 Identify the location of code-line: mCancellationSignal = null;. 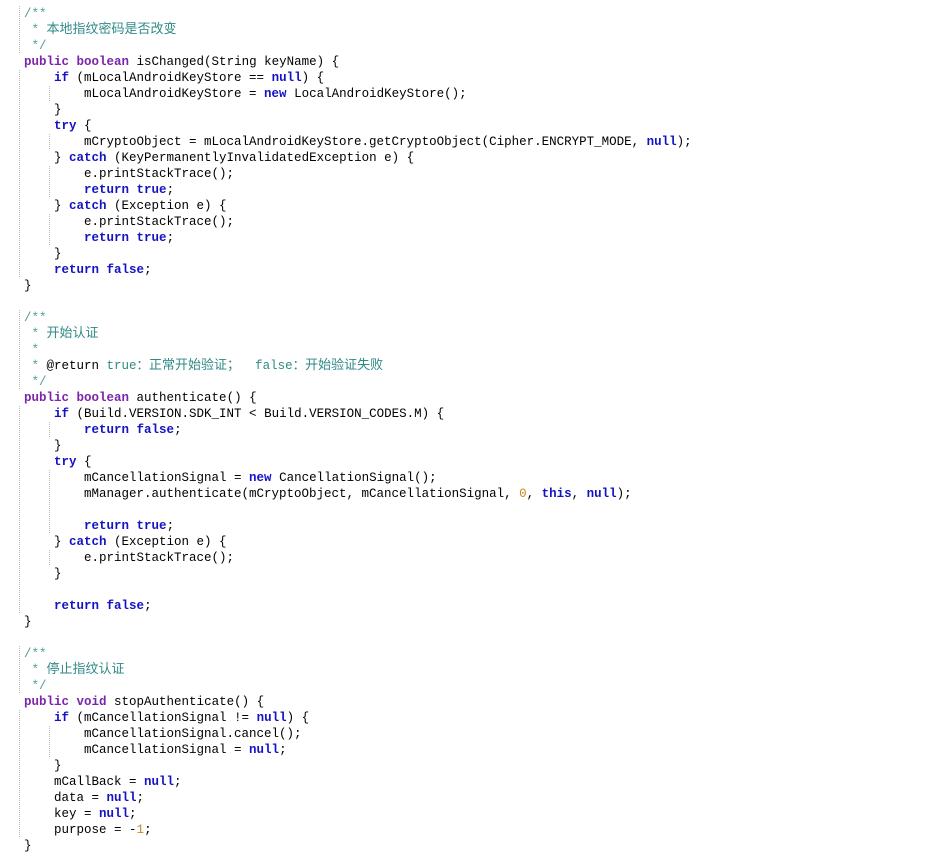
(470, 750).